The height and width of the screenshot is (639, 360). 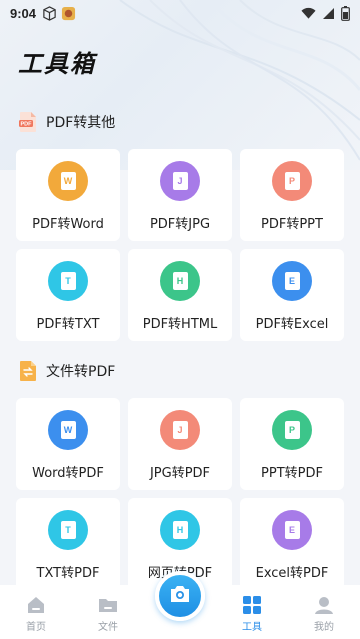 What do you see at coordinates (27, 125) in the screenshot?
I see `svg-text: PDF` at bounding box center [27, 125].